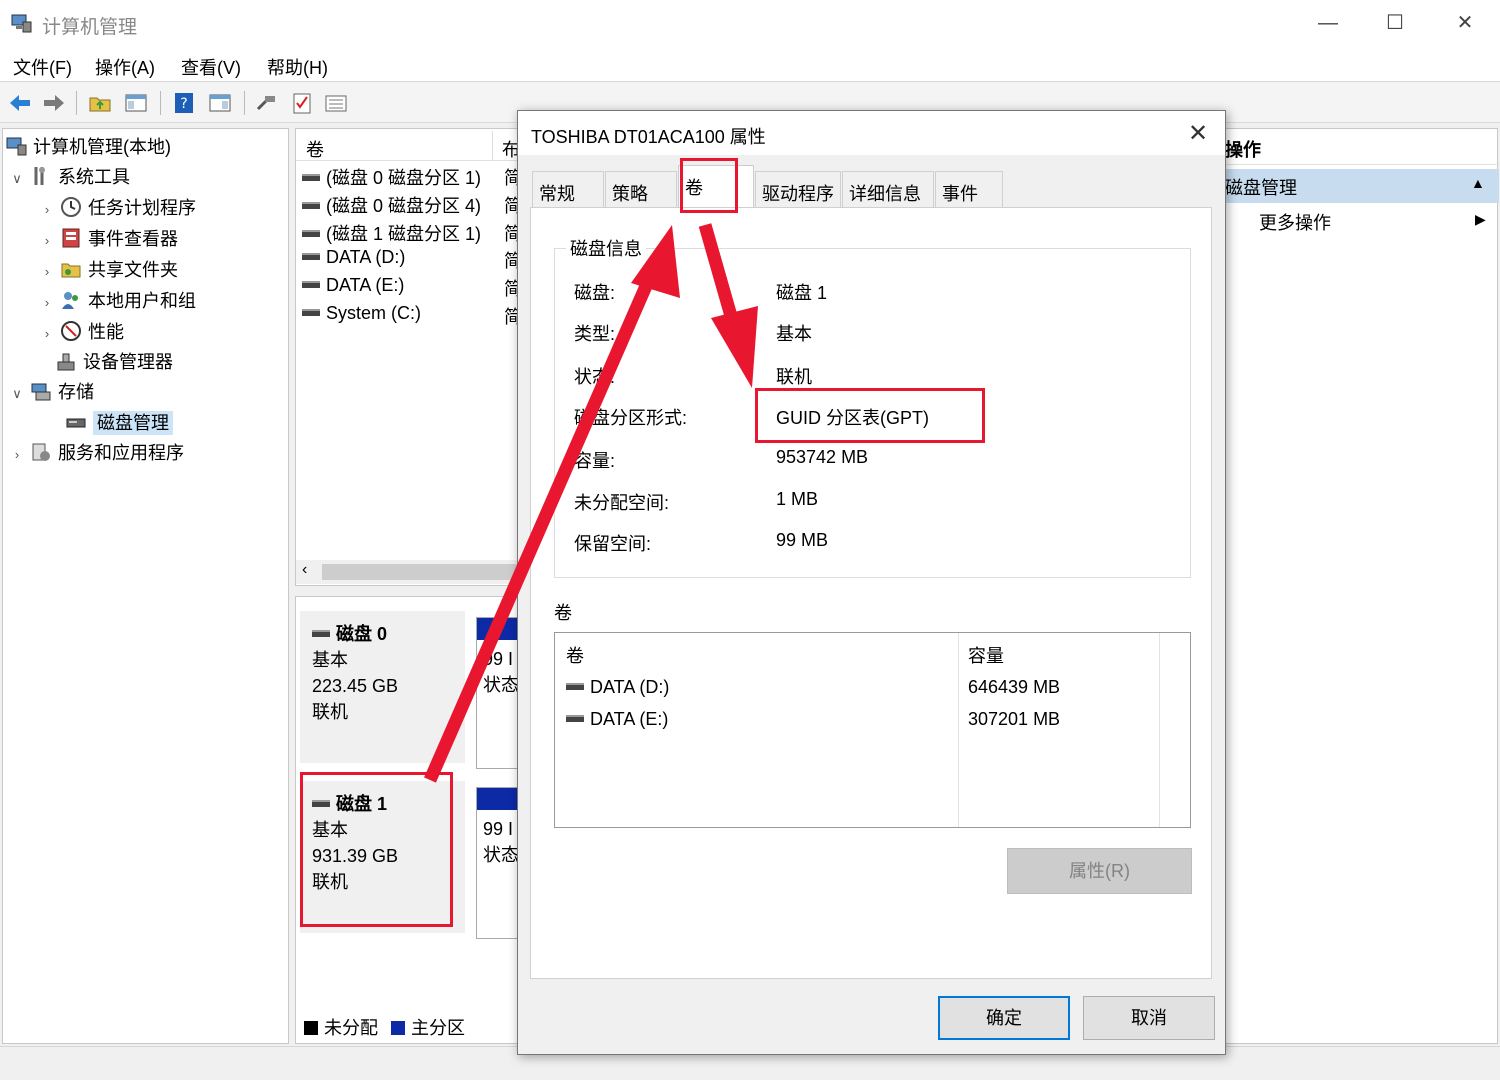 The image size is (1500, 1080). What do you see at coordinates (794, 334) in the screenshot?
I see `field-type-value: 基本` at bounding box center [794, 334].